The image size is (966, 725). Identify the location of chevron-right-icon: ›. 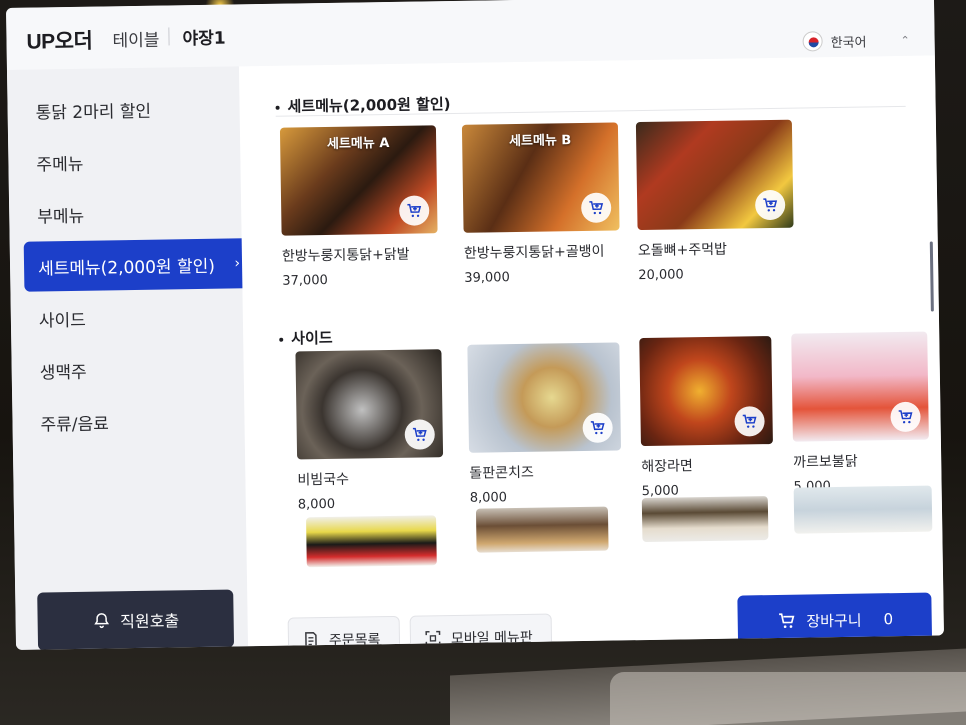
(237, 263).